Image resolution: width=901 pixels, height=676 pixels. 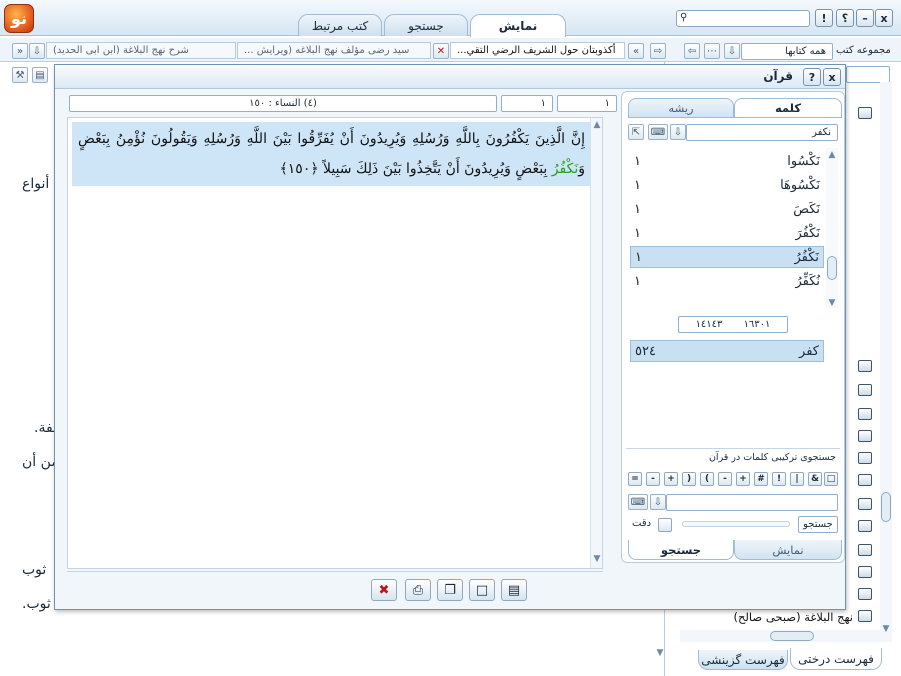 I want to click on collection-dropdown-icon: ⇩, so click(x=732, y=51).